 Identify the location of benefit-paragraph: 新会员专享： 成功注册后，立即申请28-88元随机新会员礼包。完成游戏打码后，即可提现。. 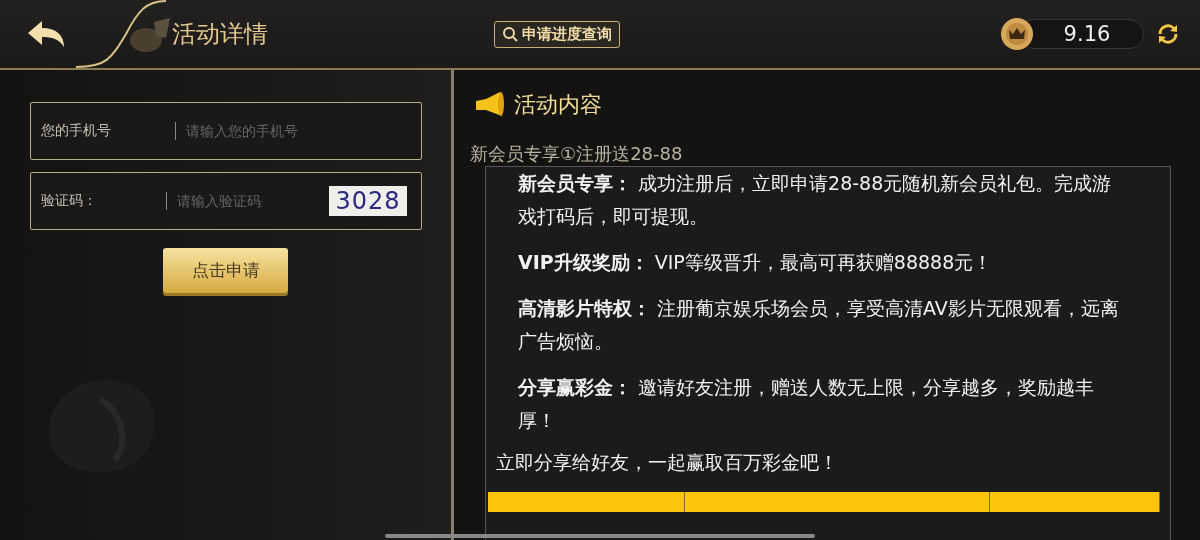
(815, 200).